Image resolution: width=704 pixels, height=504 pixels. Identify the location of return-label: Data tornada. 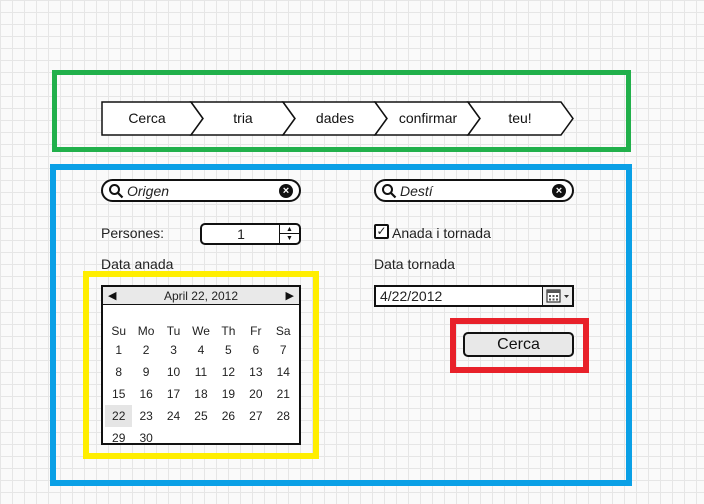
(414, 264).